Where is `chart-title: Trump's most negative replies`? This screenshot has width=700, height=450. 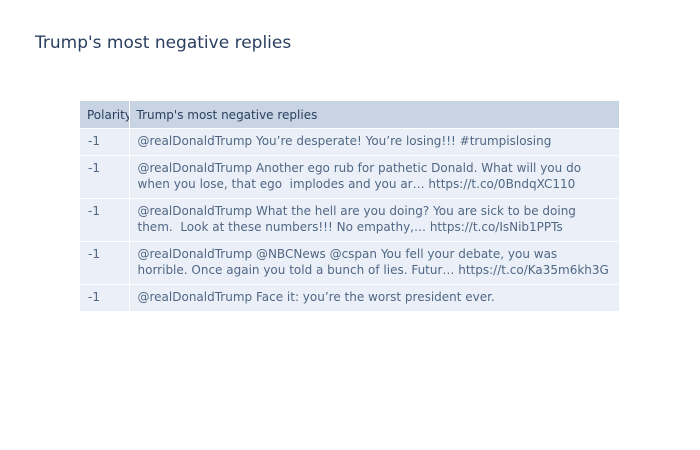 chart-title: Trump's most negative replies is located at coordinates (163, 43).